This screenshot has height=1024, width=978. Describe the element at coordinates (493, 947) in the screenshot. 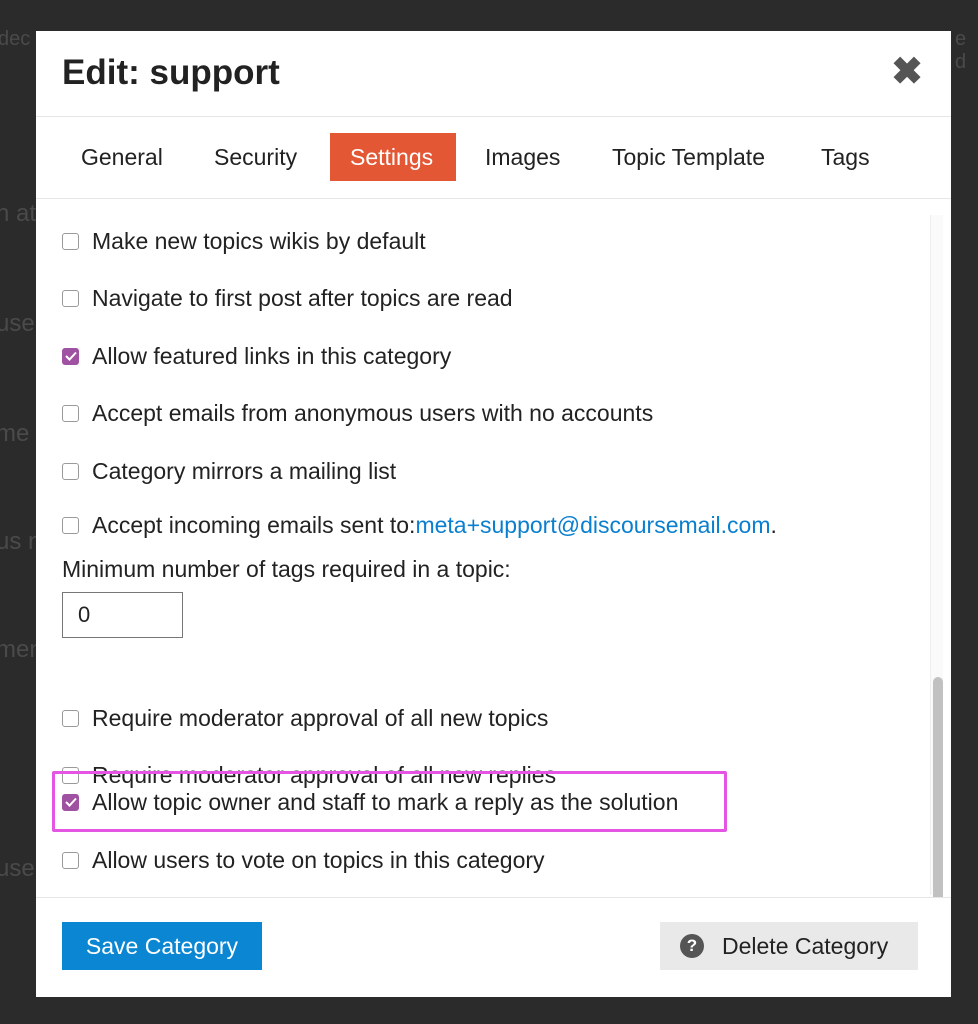

I see `modal-footer: Save Category ? Delete Category` at that location.